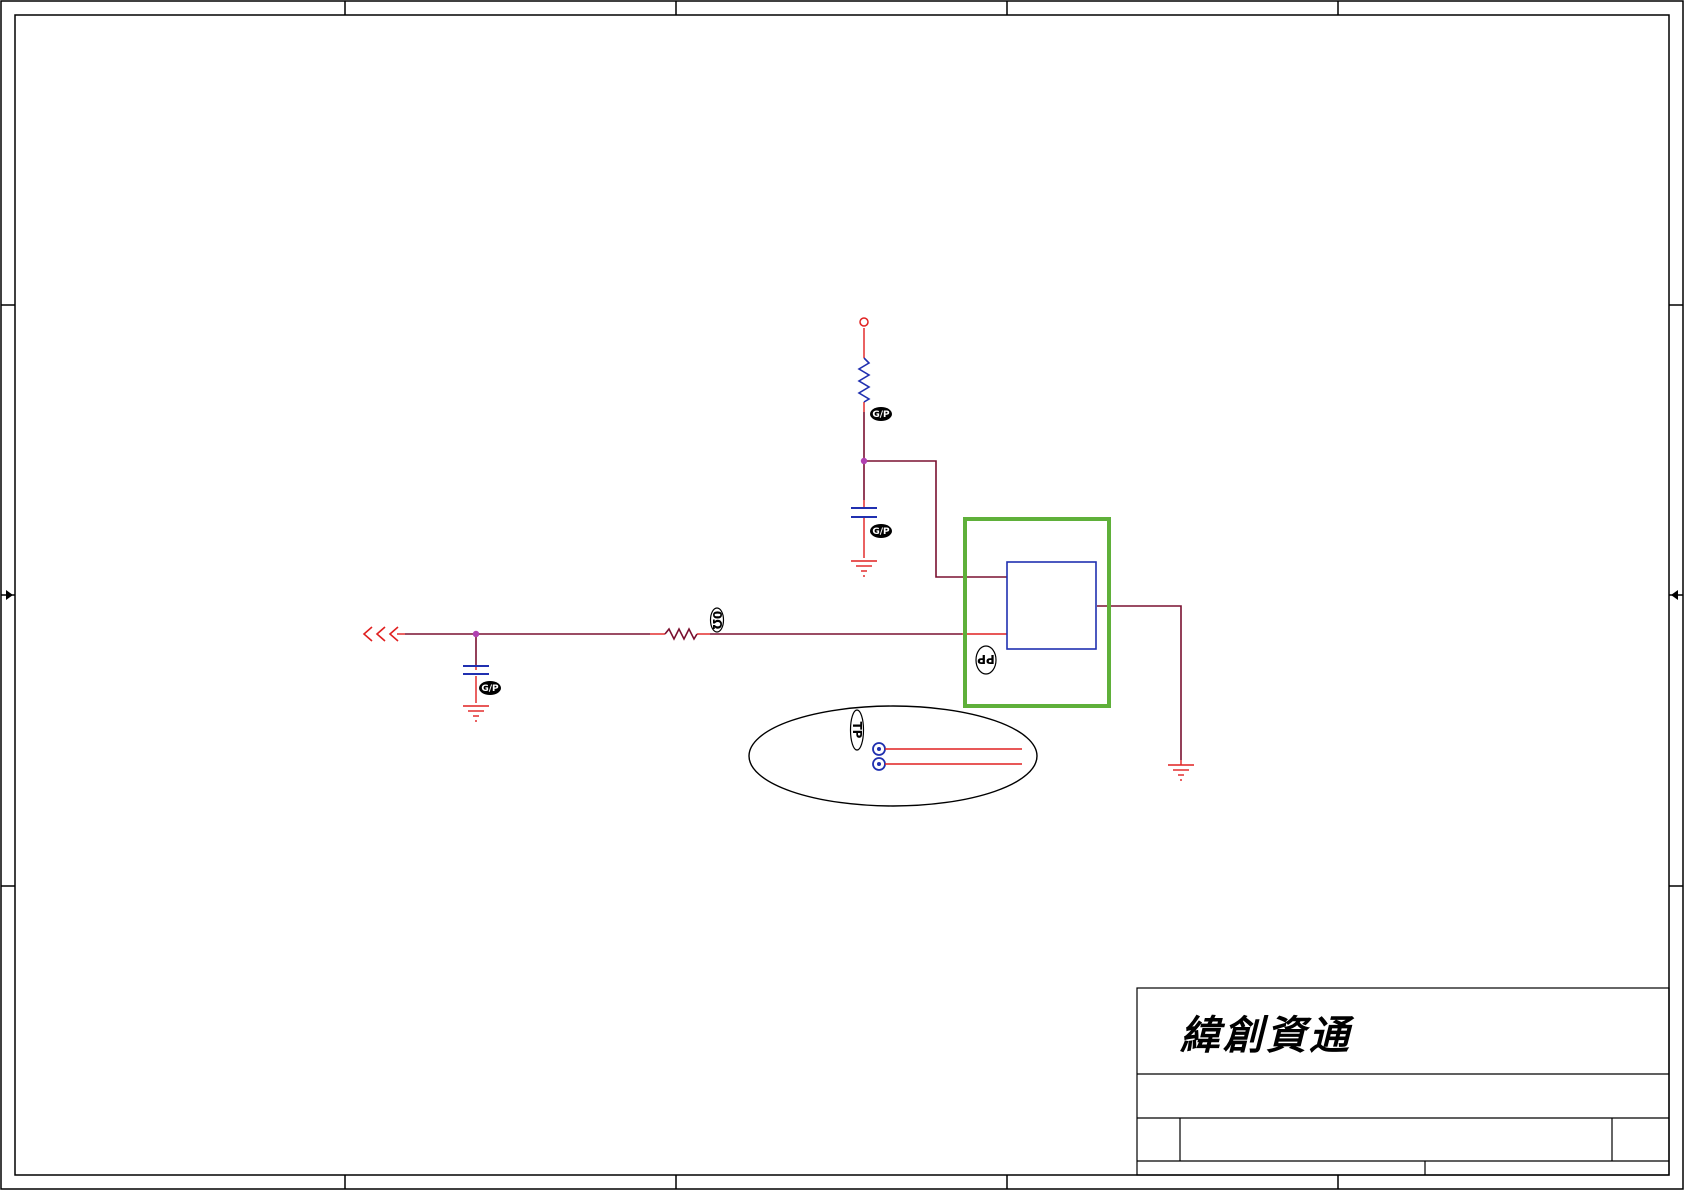  I want to click on pullup-resistor, so click(864, 380).